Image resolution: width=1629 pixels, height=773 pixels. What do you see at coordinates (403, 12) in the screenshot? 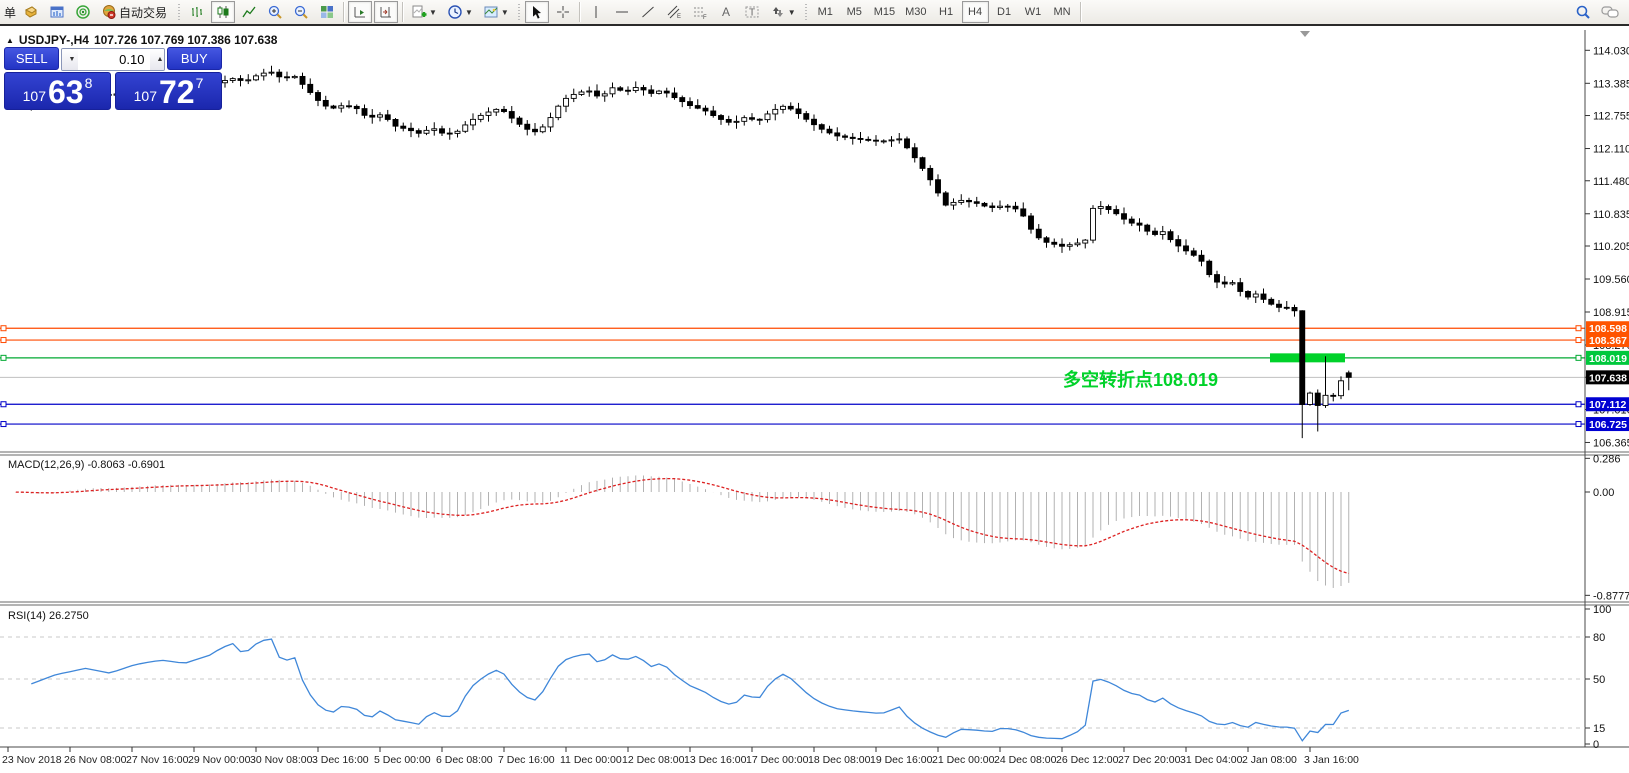
I see `toolbar-separator` at bounding box center [403, 12].